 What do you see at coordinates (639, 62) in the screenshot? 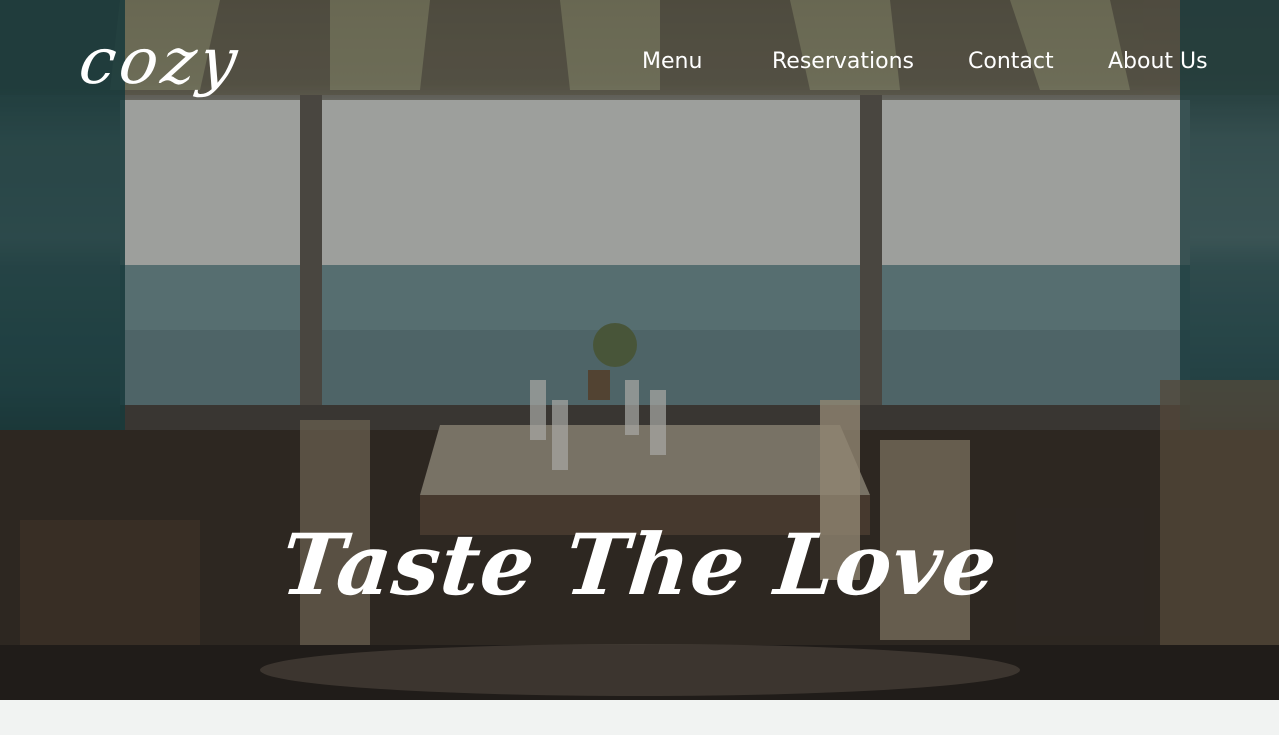
I see `main-nav: Menu Reservations Contact About Us` at bounding box center [639, 62].